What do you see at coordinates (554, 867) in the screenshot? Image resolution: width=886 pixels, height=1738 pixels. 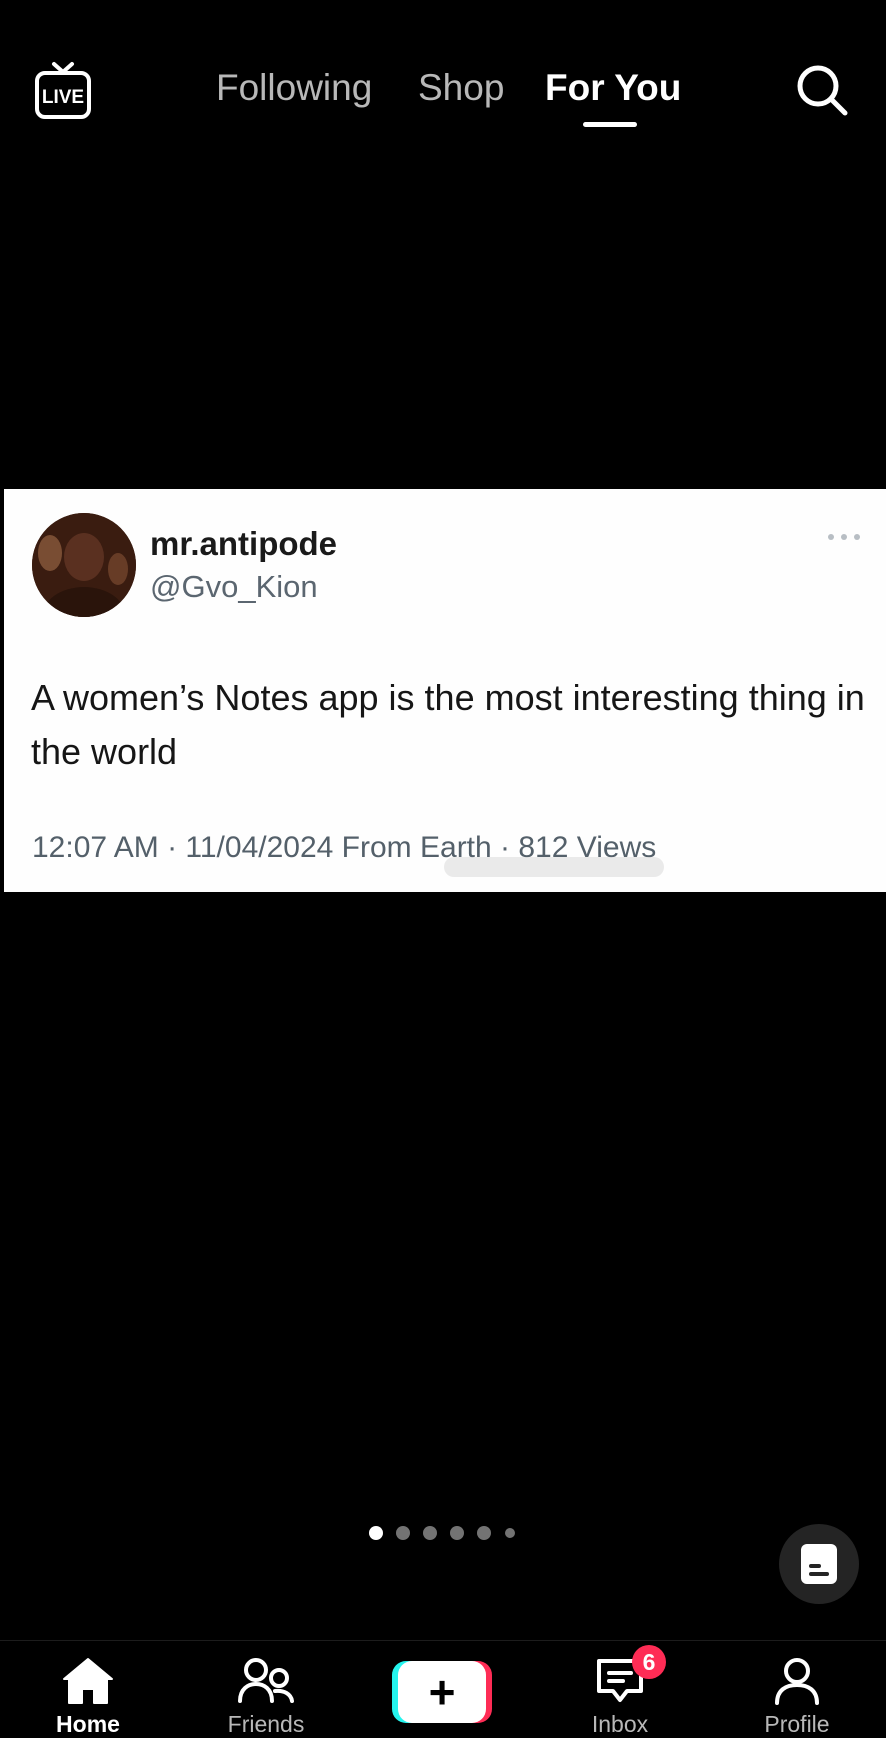 I see `watermark` at bounding box center [554, 867].